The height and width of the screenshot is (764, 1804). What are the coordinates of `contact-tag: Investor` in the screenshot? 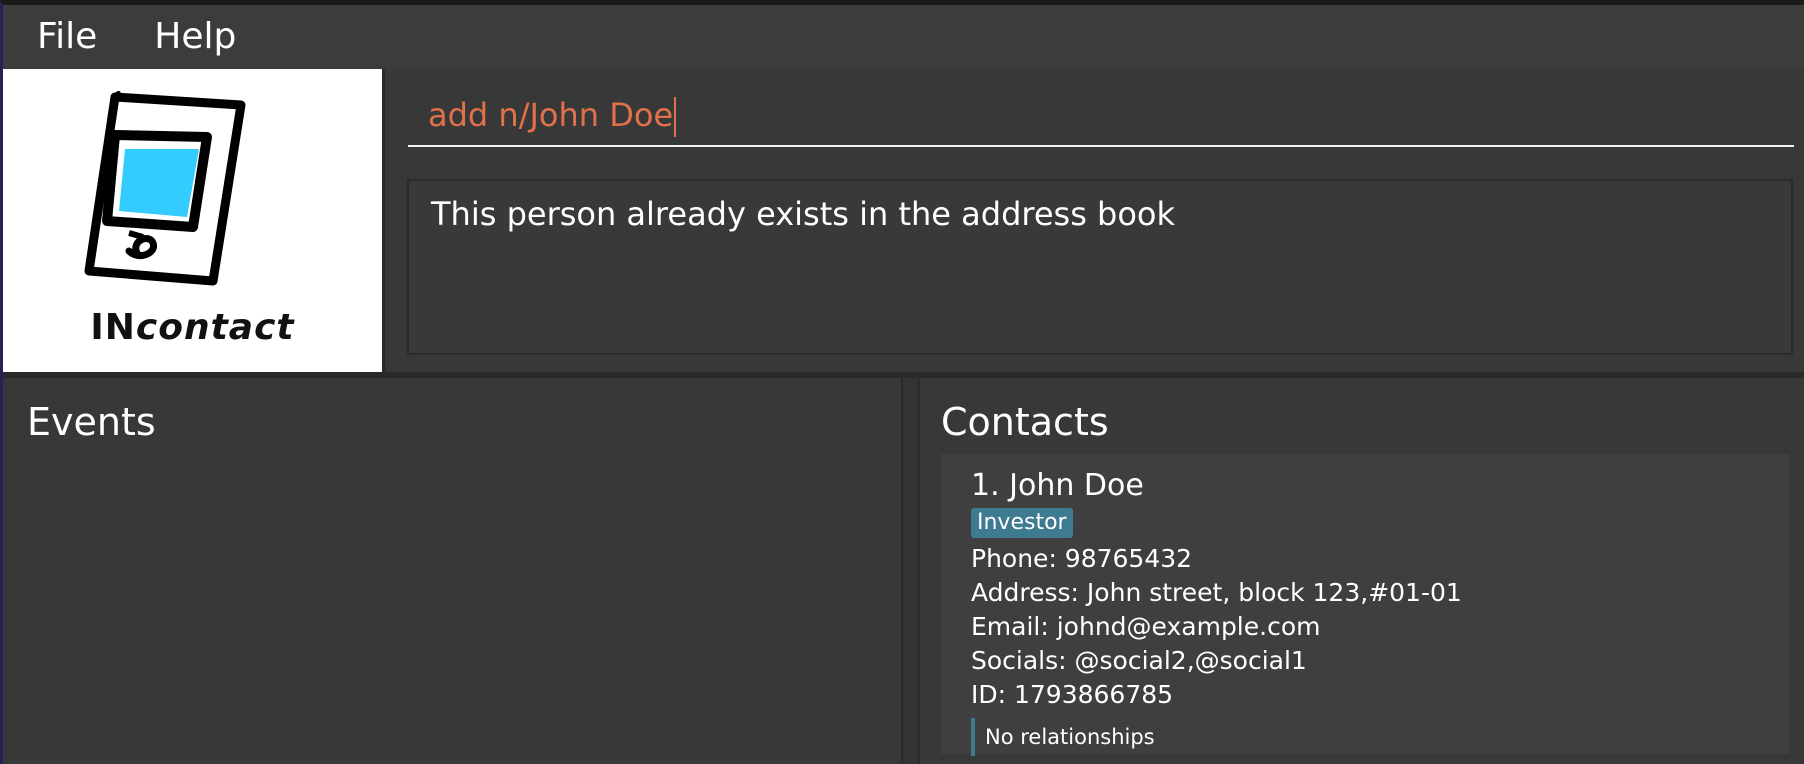 It's located at (1022, 523).